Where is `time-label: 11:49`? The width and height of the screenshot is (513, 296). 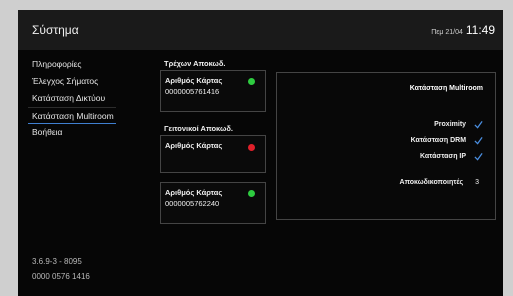 time-label: 11:49 is located at coordinates (480, 30).